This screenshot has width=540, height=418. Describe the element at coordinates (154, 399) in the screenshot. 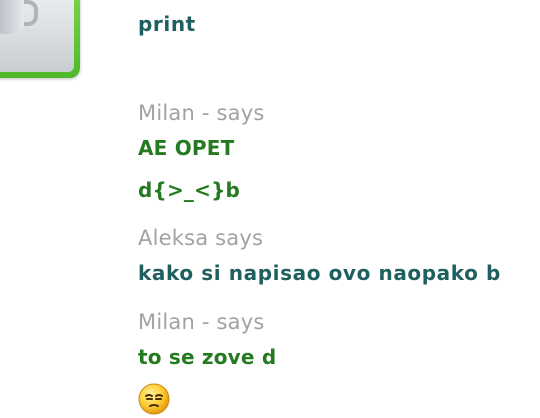

I see `sleepy-face-icon` at that location.